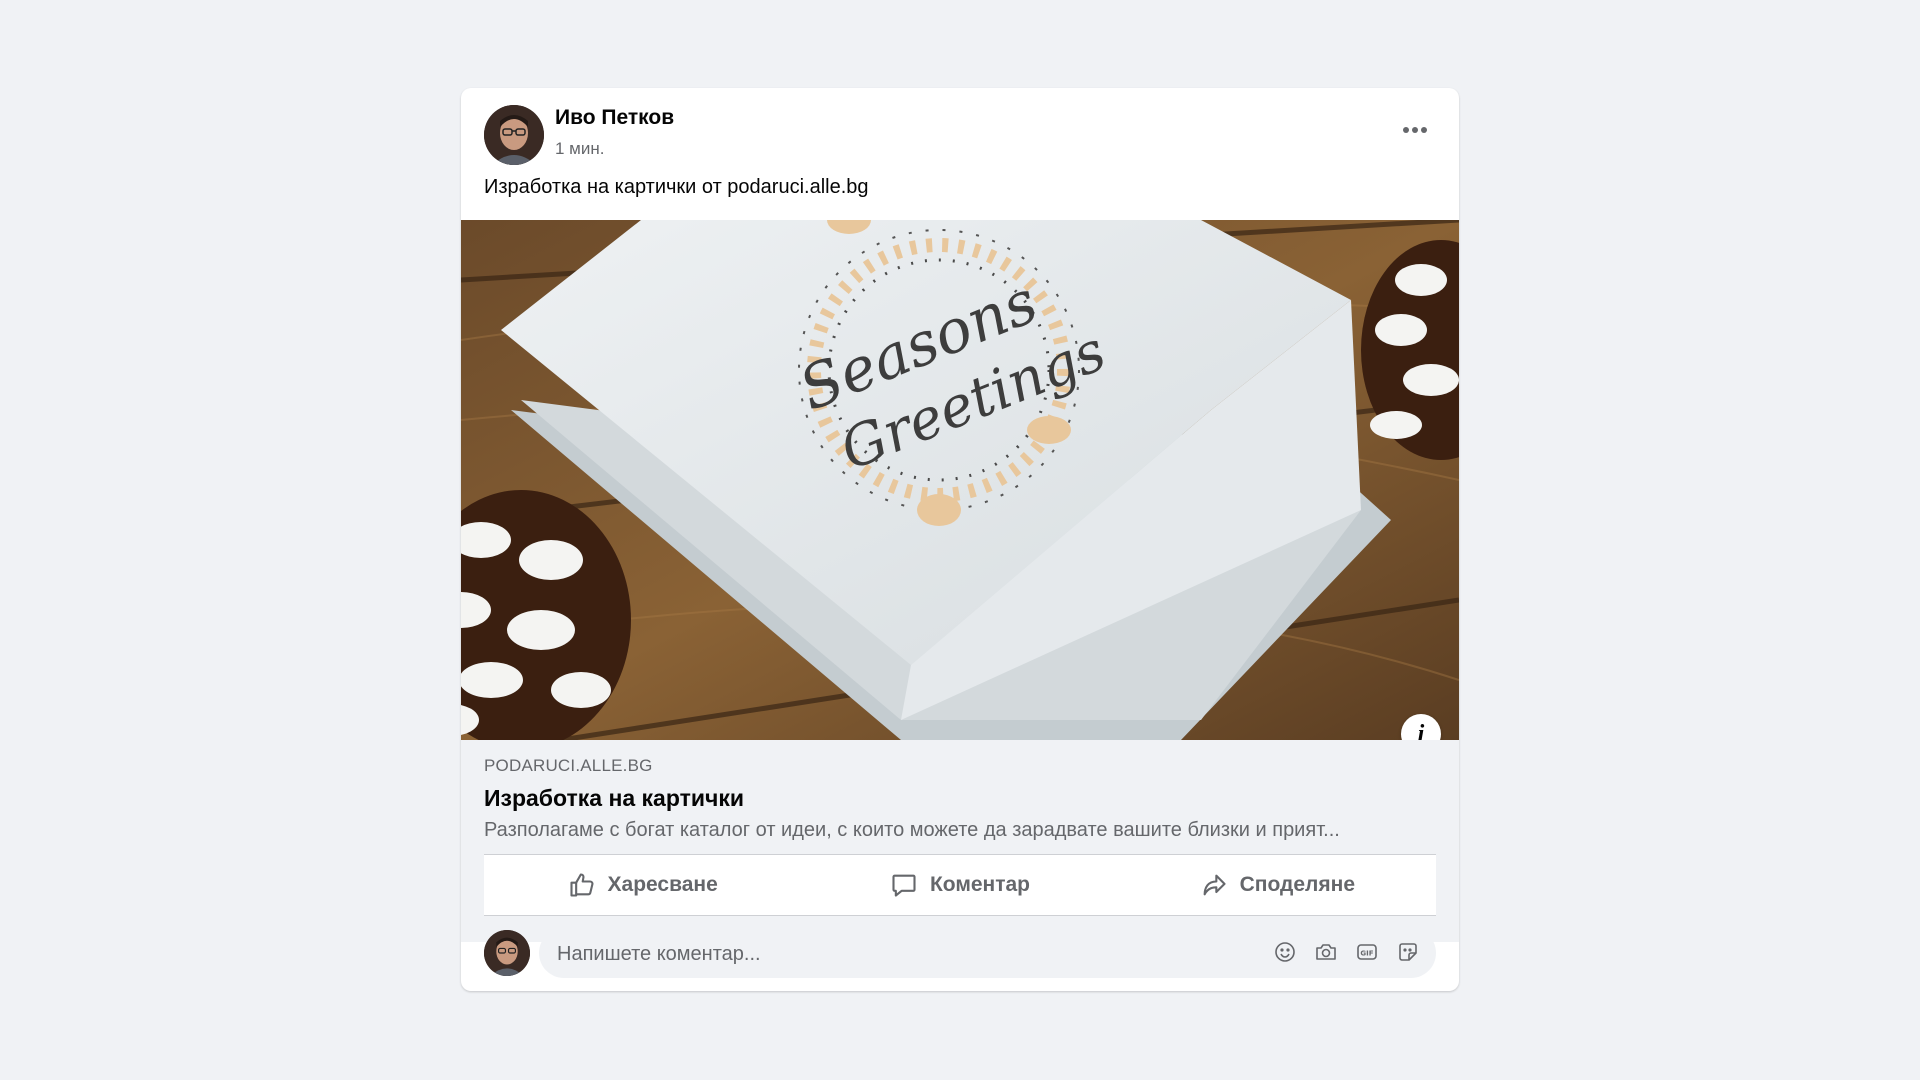 This screenshot has width=1920, height=1080. I want to click on emoji-button, so click(1285, 952).